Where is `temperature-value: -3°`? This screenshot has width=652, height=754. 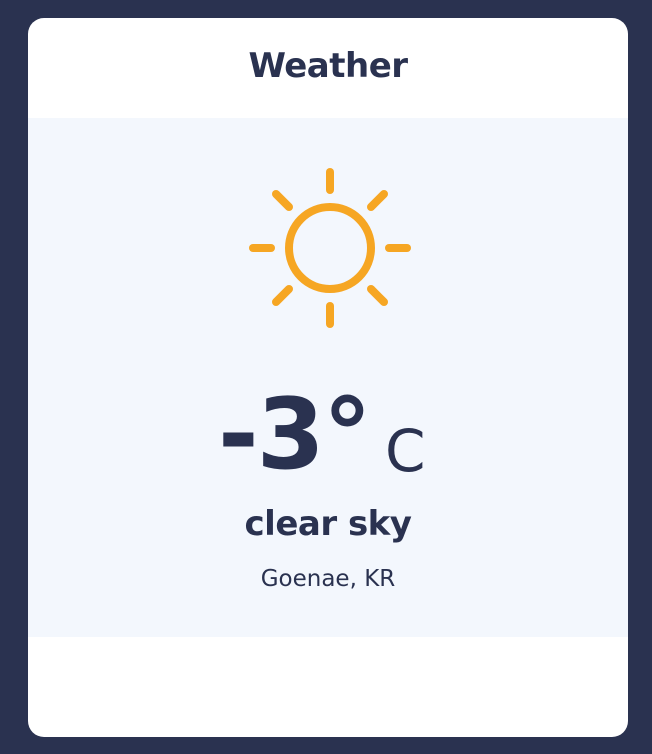 temperature-value: -3° is located at coordinates (295, 435).